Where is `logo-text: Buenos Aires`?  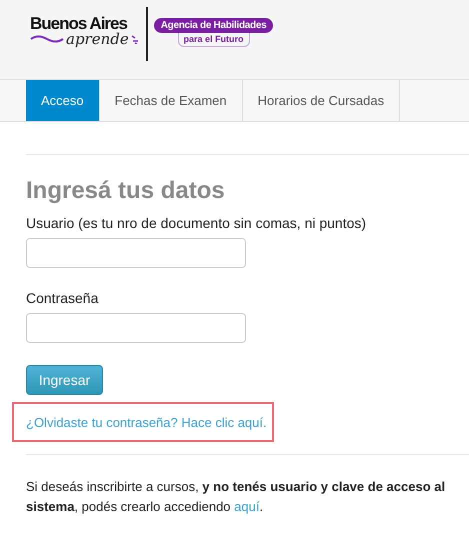
logo-text: Buenos Aires is located at coordinates (79, 23).